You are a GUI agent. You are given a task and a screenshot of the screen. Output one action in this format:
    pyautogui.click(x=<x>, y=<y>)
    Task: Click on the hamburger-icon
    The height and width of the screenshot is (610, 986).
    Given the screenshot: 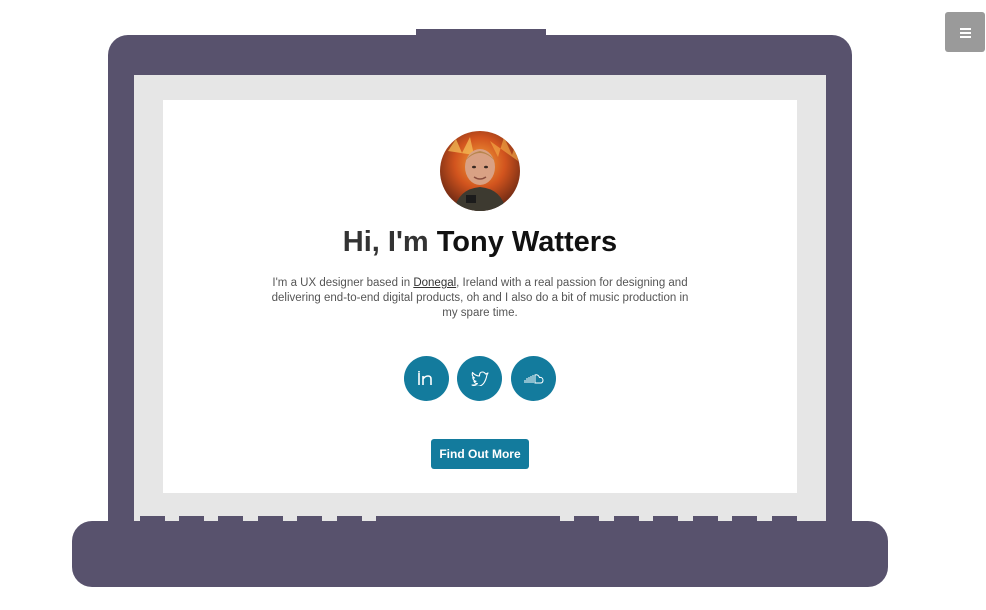 What is the action you would take?
    pyautogui.click(x=965, y=32)
    